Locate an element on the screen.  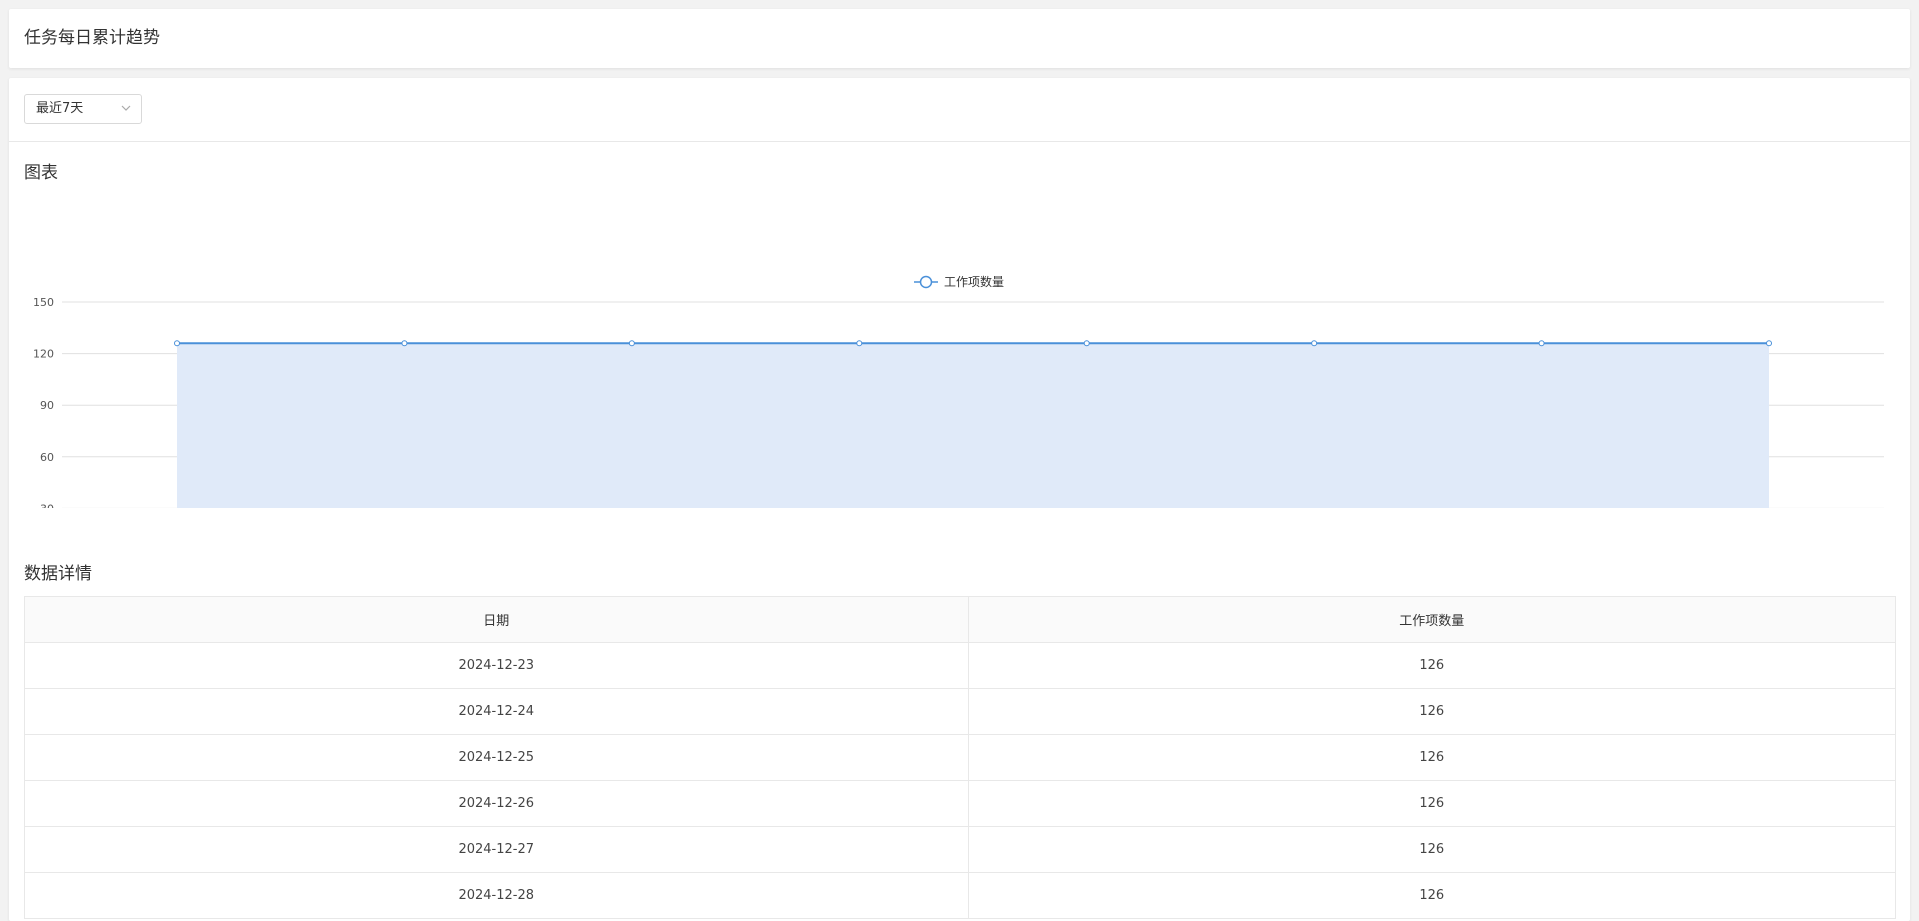
table-row: 2024-12-23 126 is located at coordinates (960, 665).